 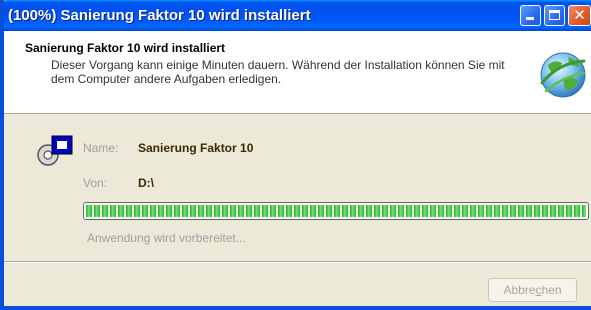 I want to click on minimize-icon, so click(x=530, y=18).